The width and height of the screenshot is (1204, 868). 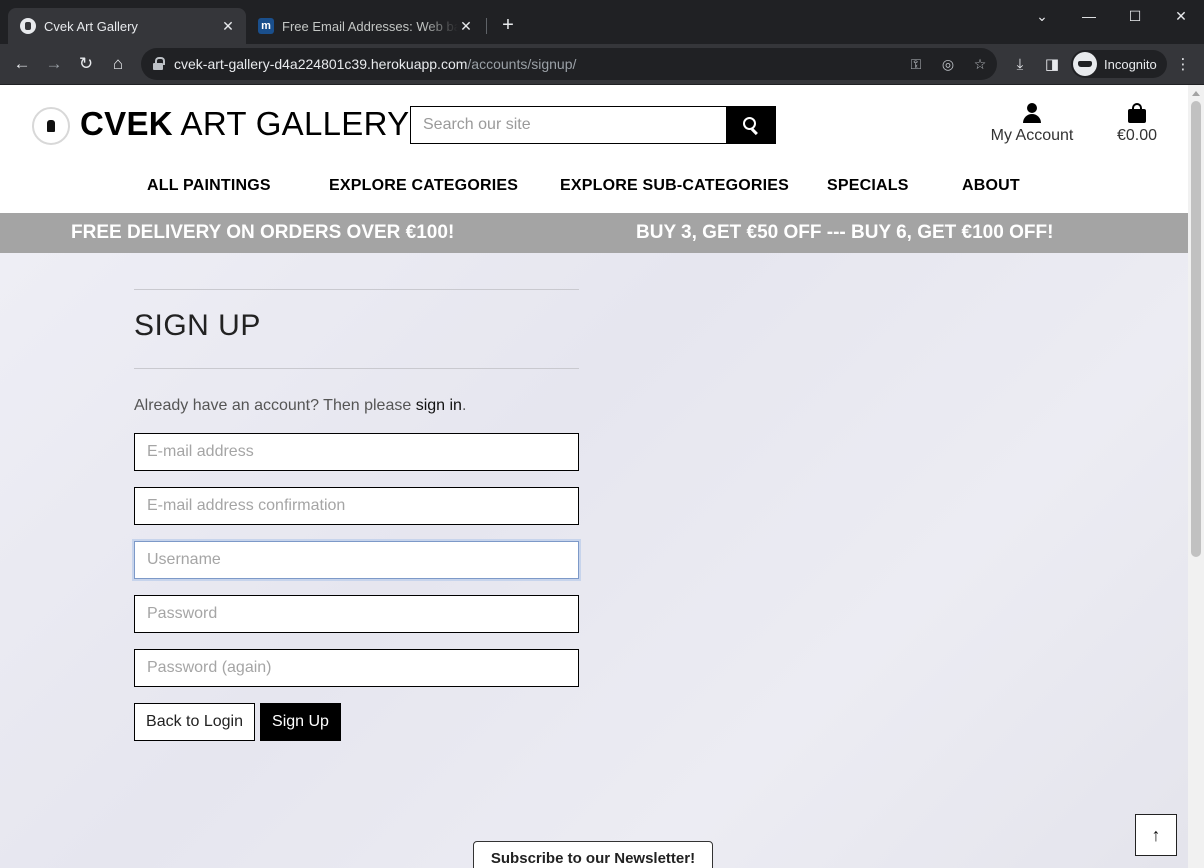 I want to click on key-icon: ⚿, so click(x=916, y=64).